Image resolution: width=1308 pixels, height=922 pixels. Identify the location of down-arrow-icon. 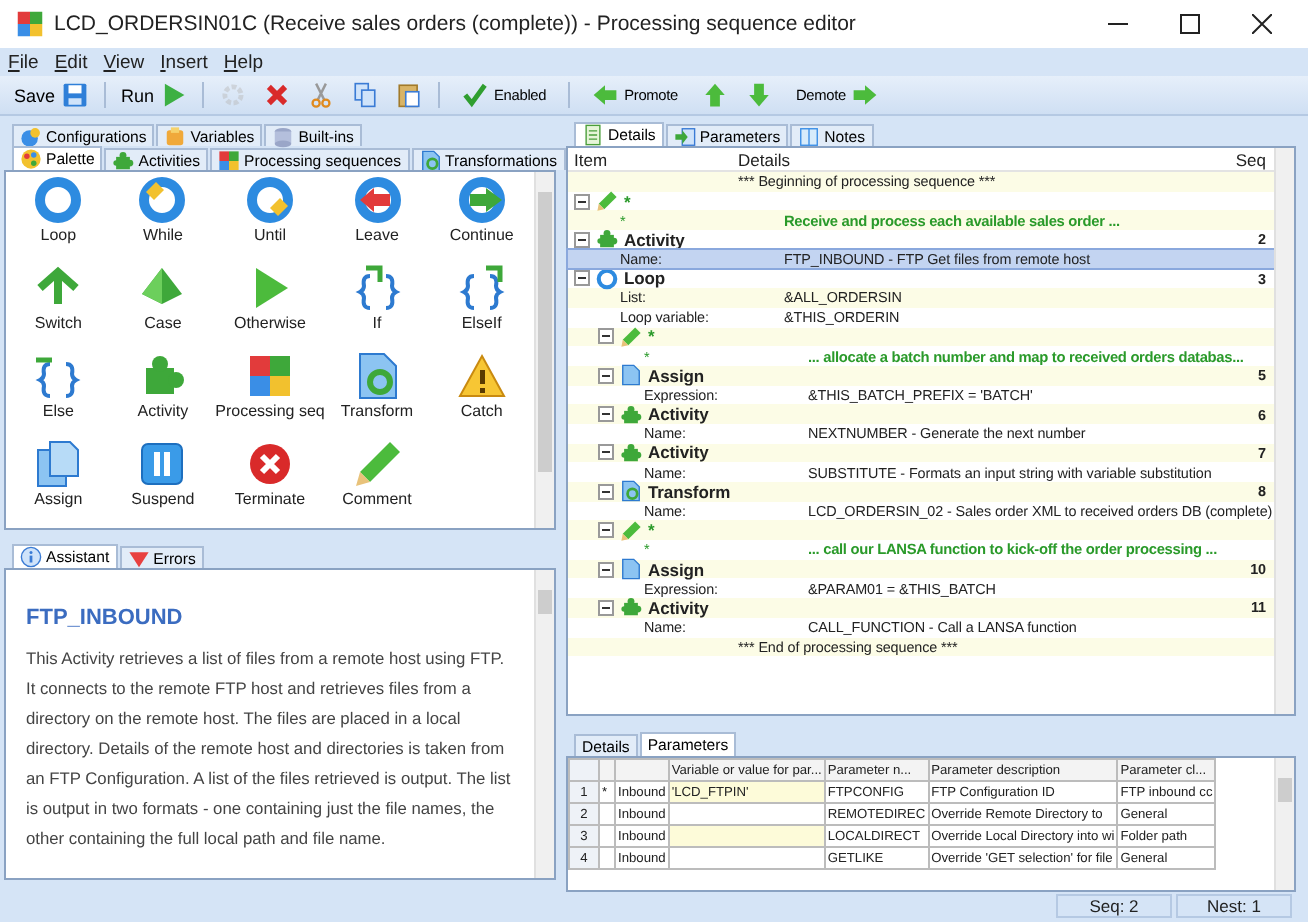
(759, 95).